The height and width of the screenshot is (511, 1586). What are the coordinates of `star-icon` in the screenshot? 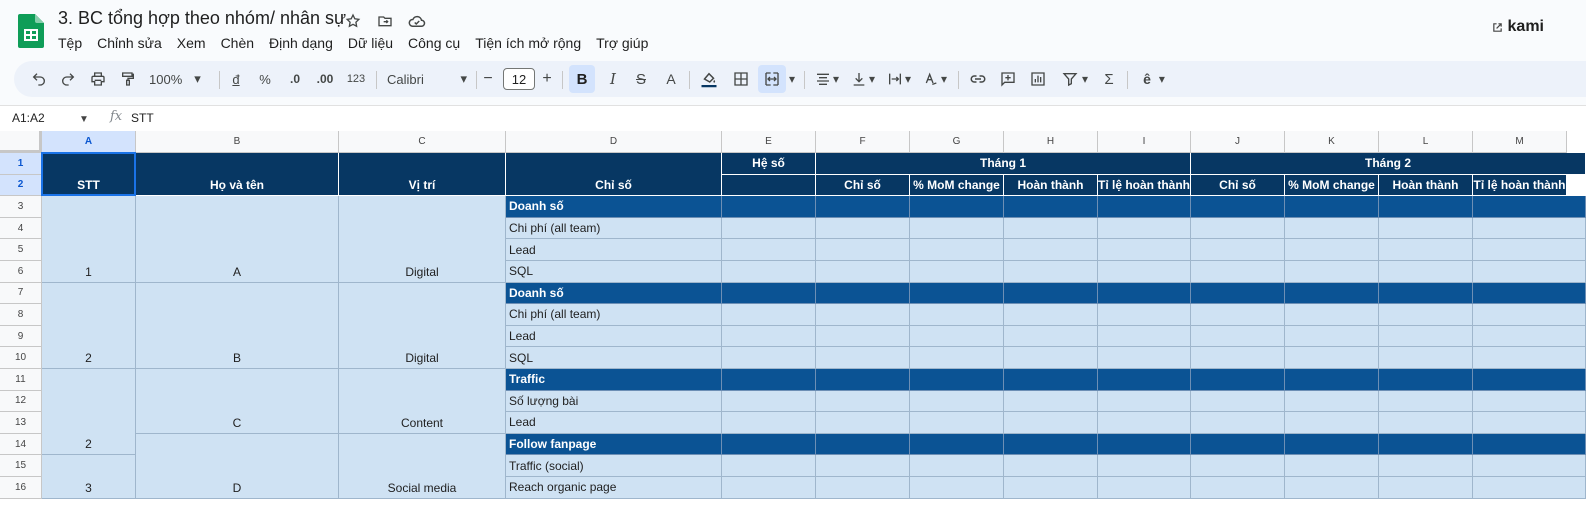 It's located at (353, 21).